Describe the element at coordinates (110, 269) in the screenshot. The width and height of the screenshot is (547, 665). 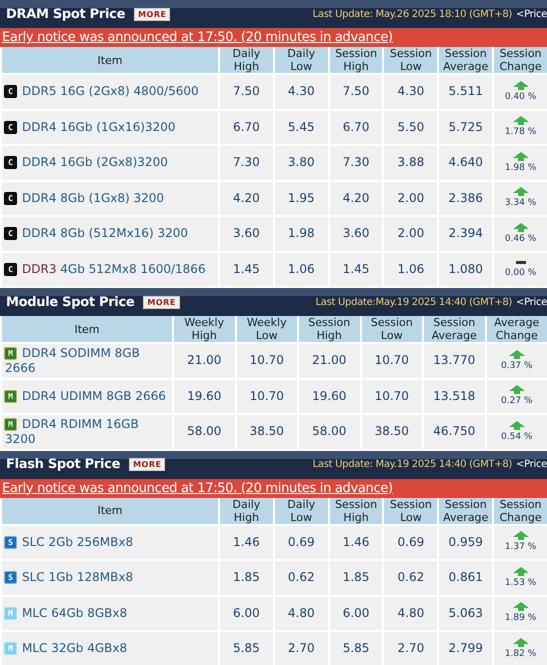
I see `item-cell: C DDR3 4Gb 512Mx8 1600/1866` at that location.